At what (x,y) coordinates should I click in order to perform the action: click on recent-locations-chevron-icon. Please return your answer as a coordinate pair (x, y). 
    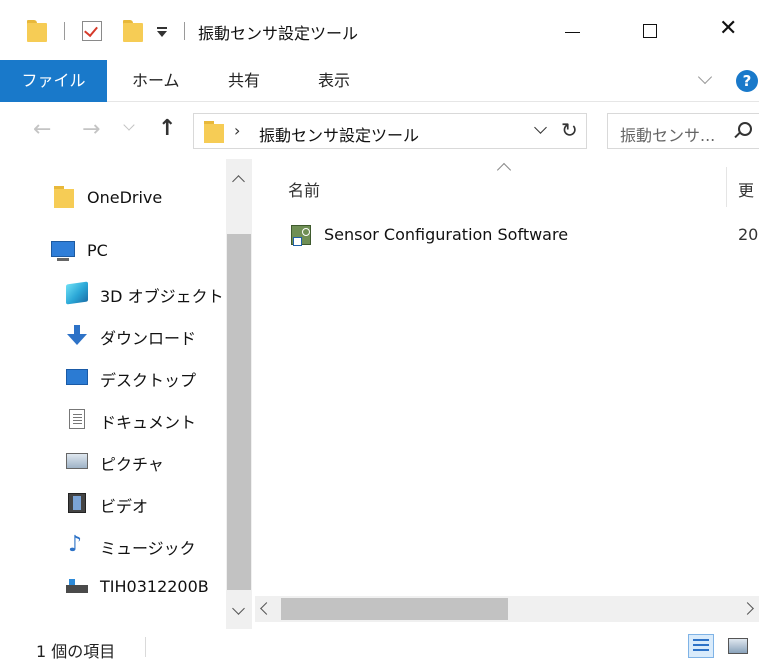
    Looking at the image, I should click on (129, 125).